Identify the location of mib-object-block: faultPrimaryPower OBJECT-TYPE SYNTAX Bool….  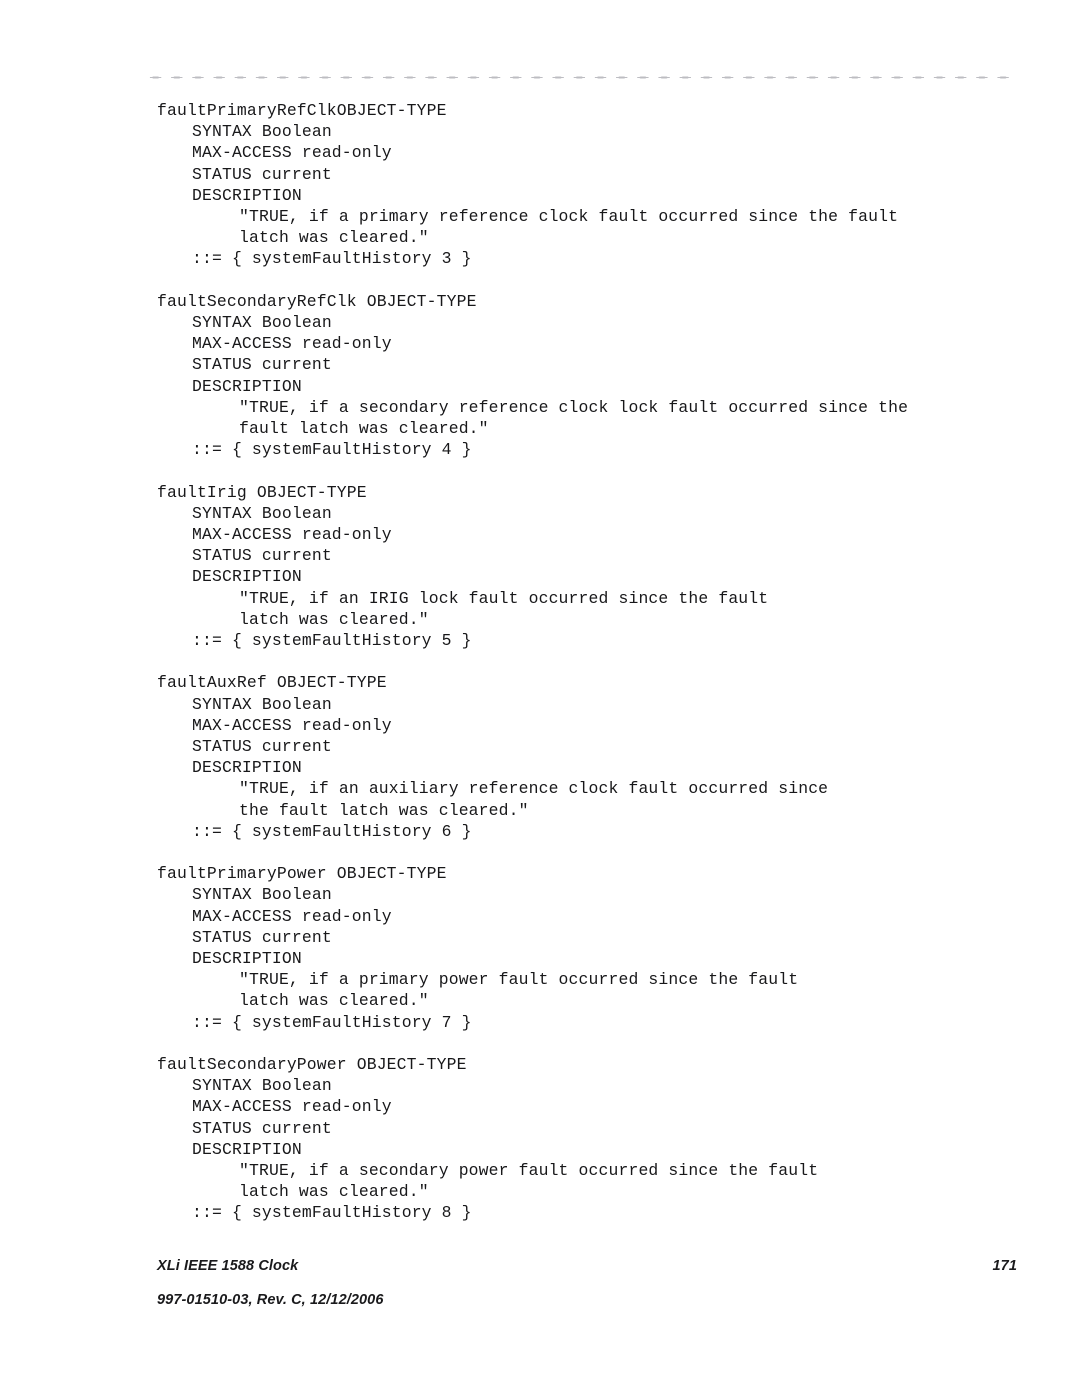
(597, 948).